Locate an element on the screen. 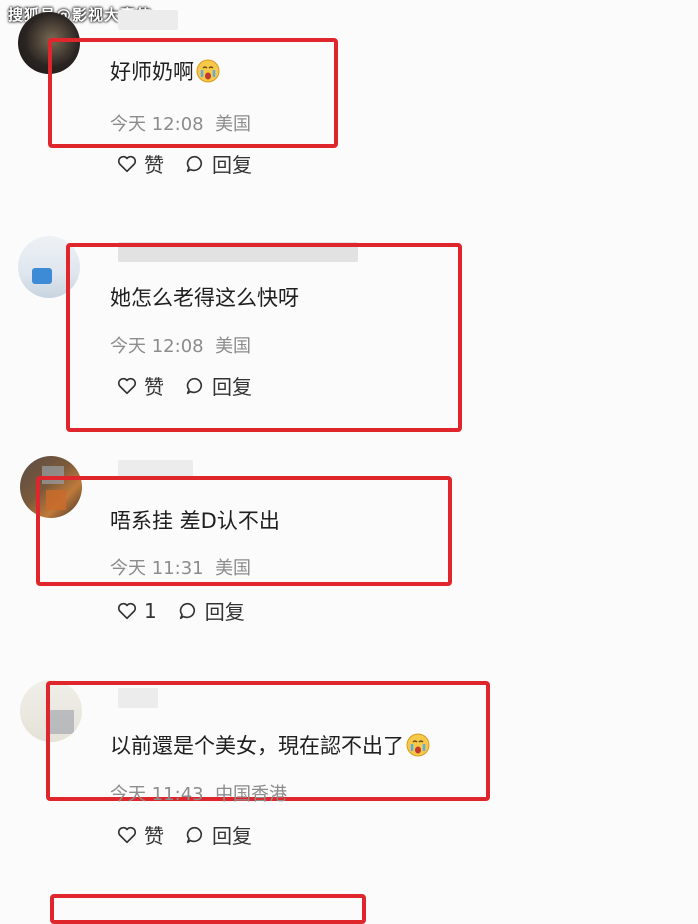 This screenshot has height=924, width=698. comment-time: 今天 11:31 is located at coordinates (157, 568).